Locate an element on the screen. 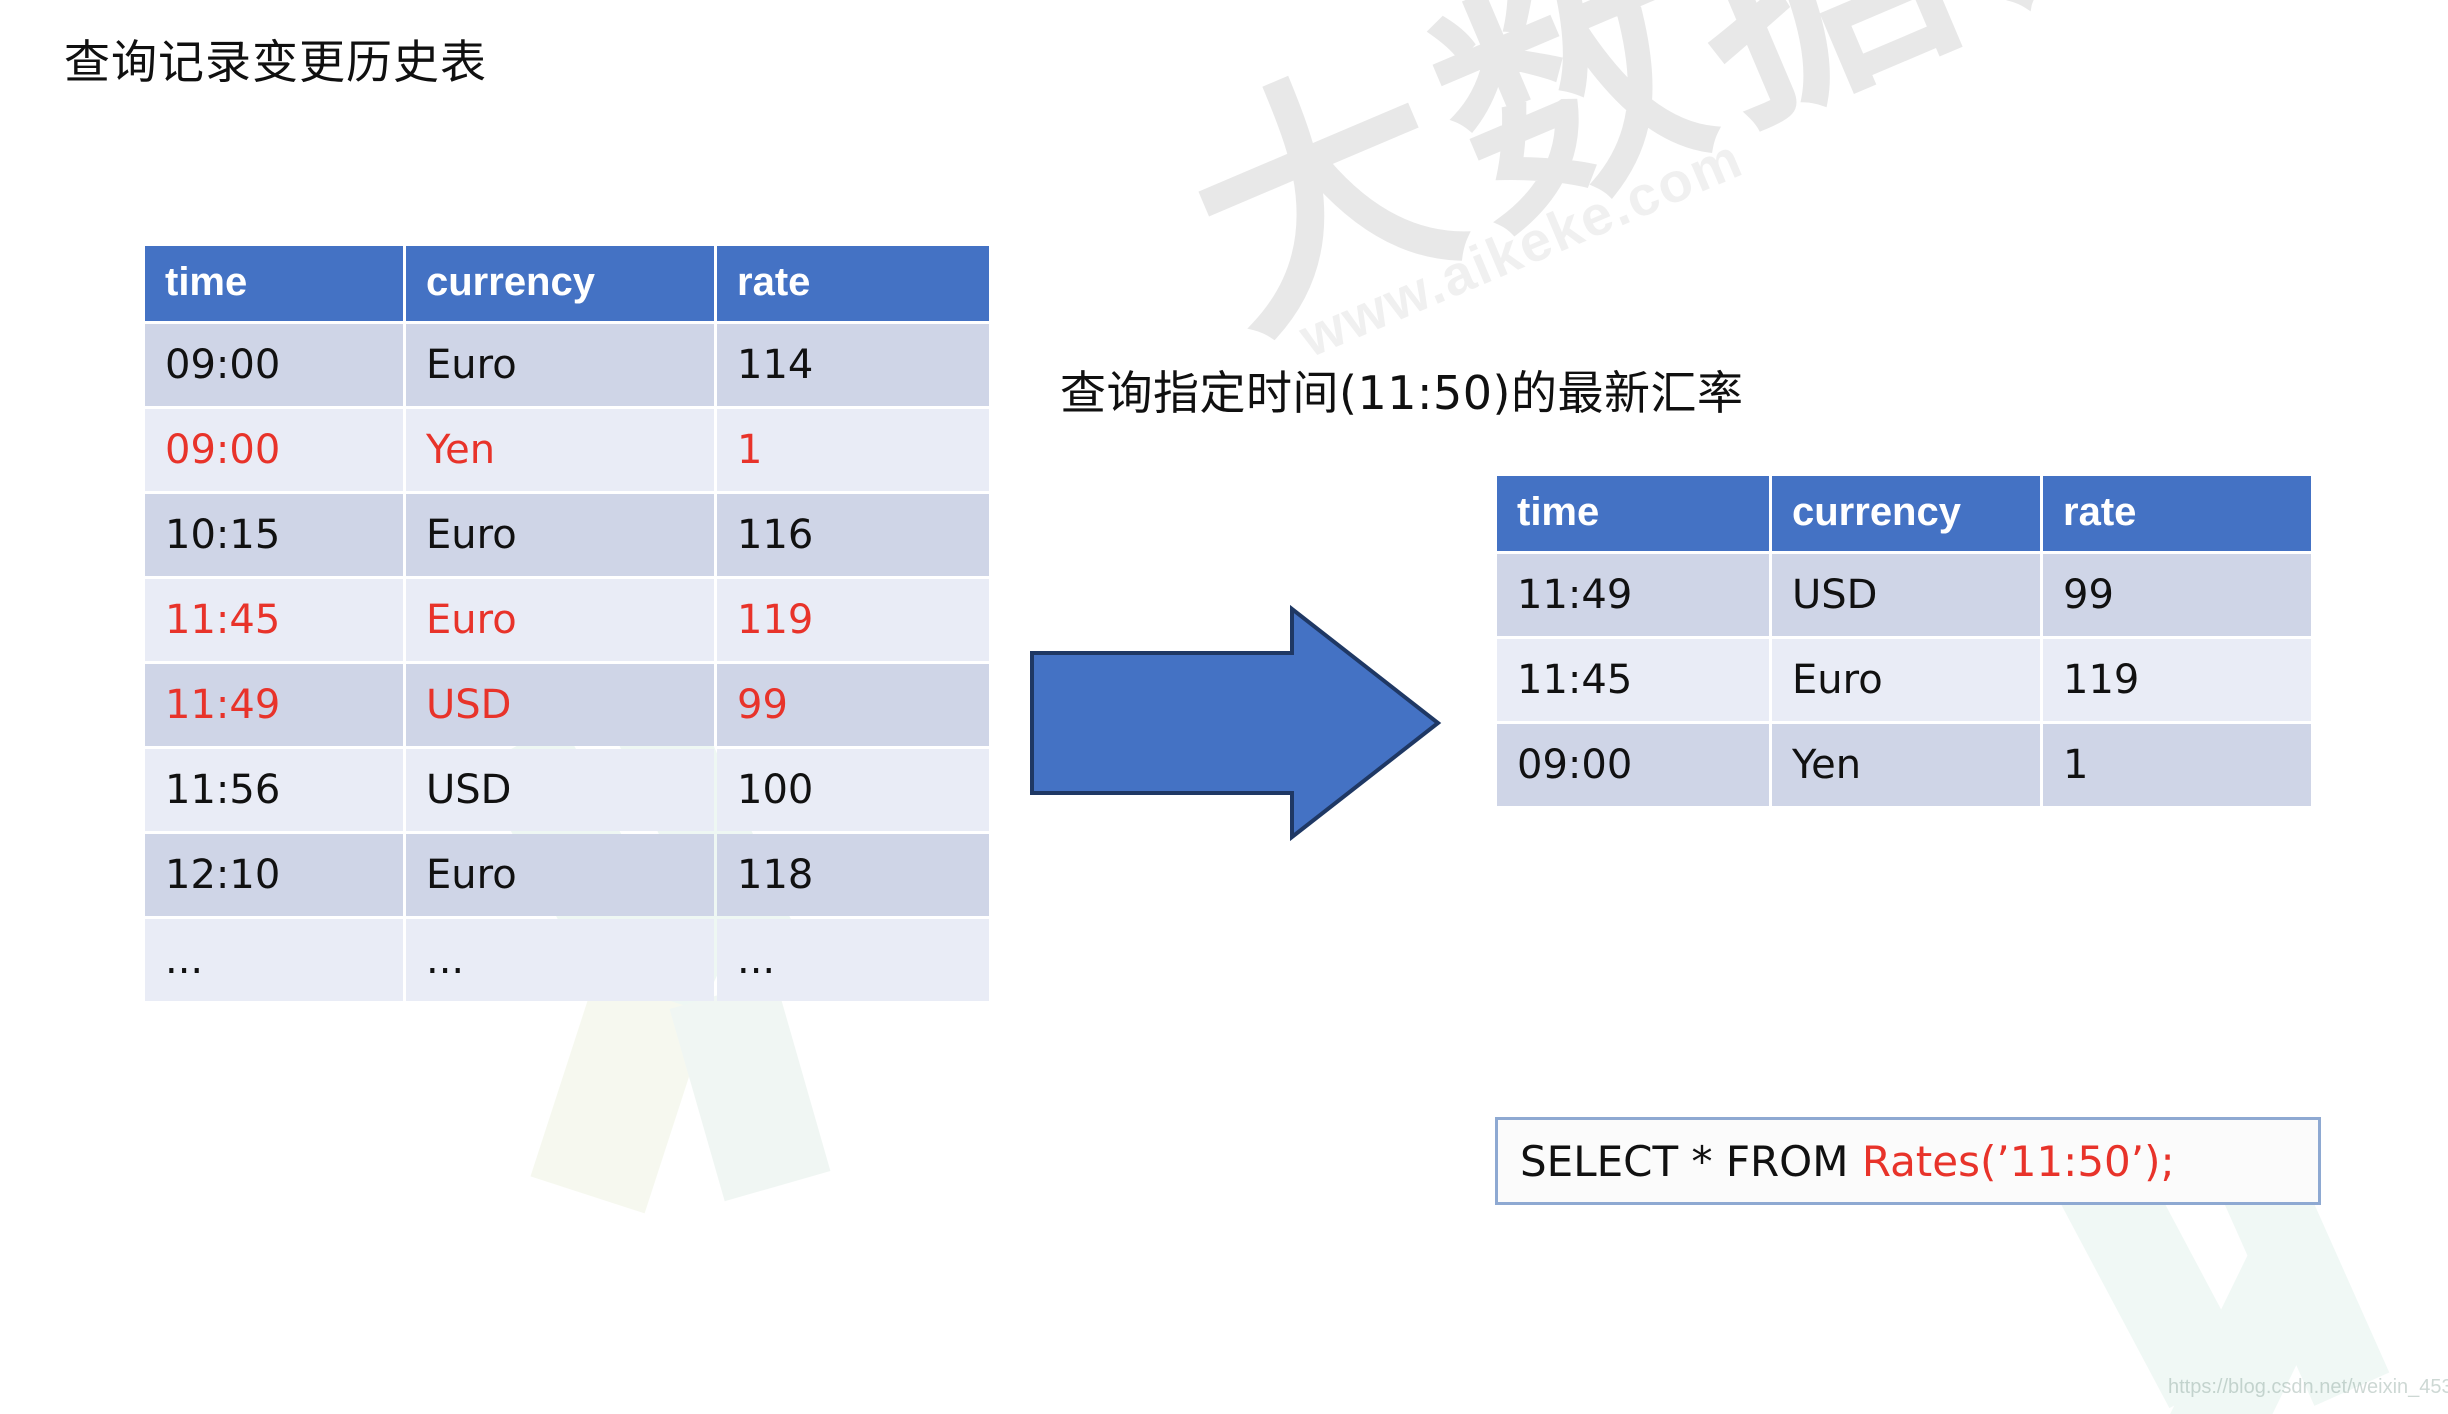 The image size is (2448, 1414). table-row: 09:00 Euro 114 is located at coordinates (567, 365).